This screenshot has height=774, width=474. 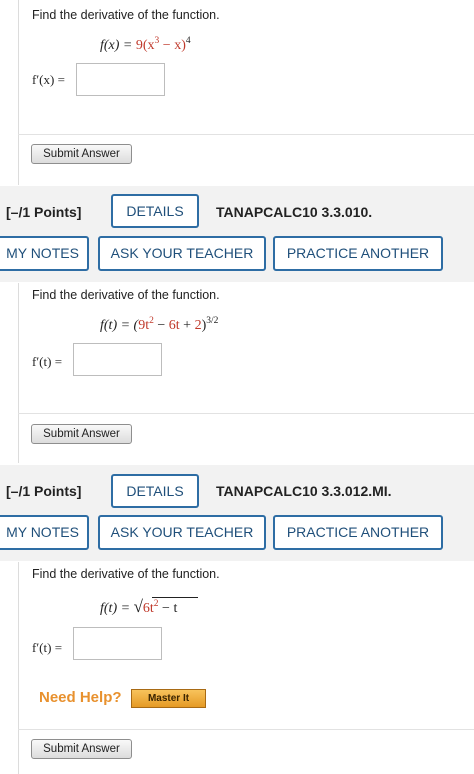 I want to click on question-3-function: f(t) = √6t2 − t, so click(x=138, y=607).